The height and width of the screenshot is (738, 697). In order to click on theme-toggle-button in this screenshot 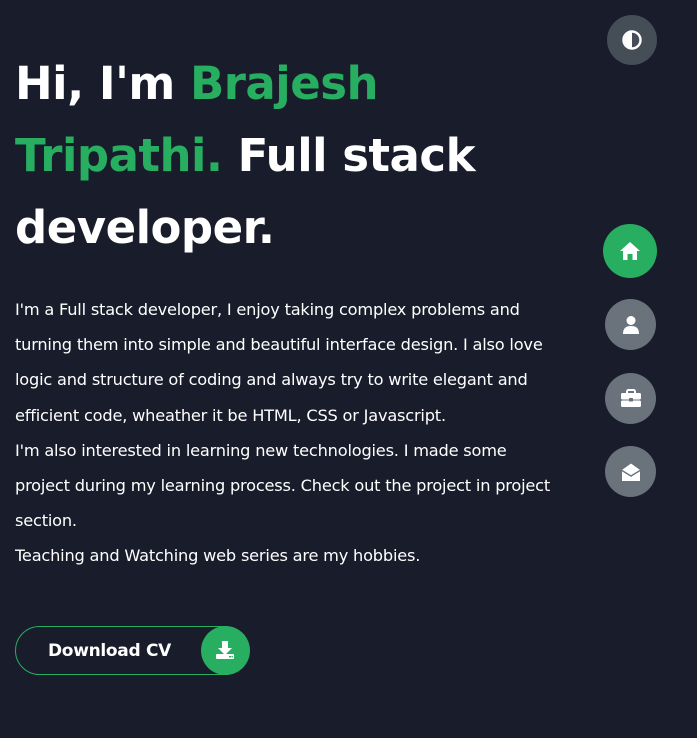, I will do `click(632, 40)`.